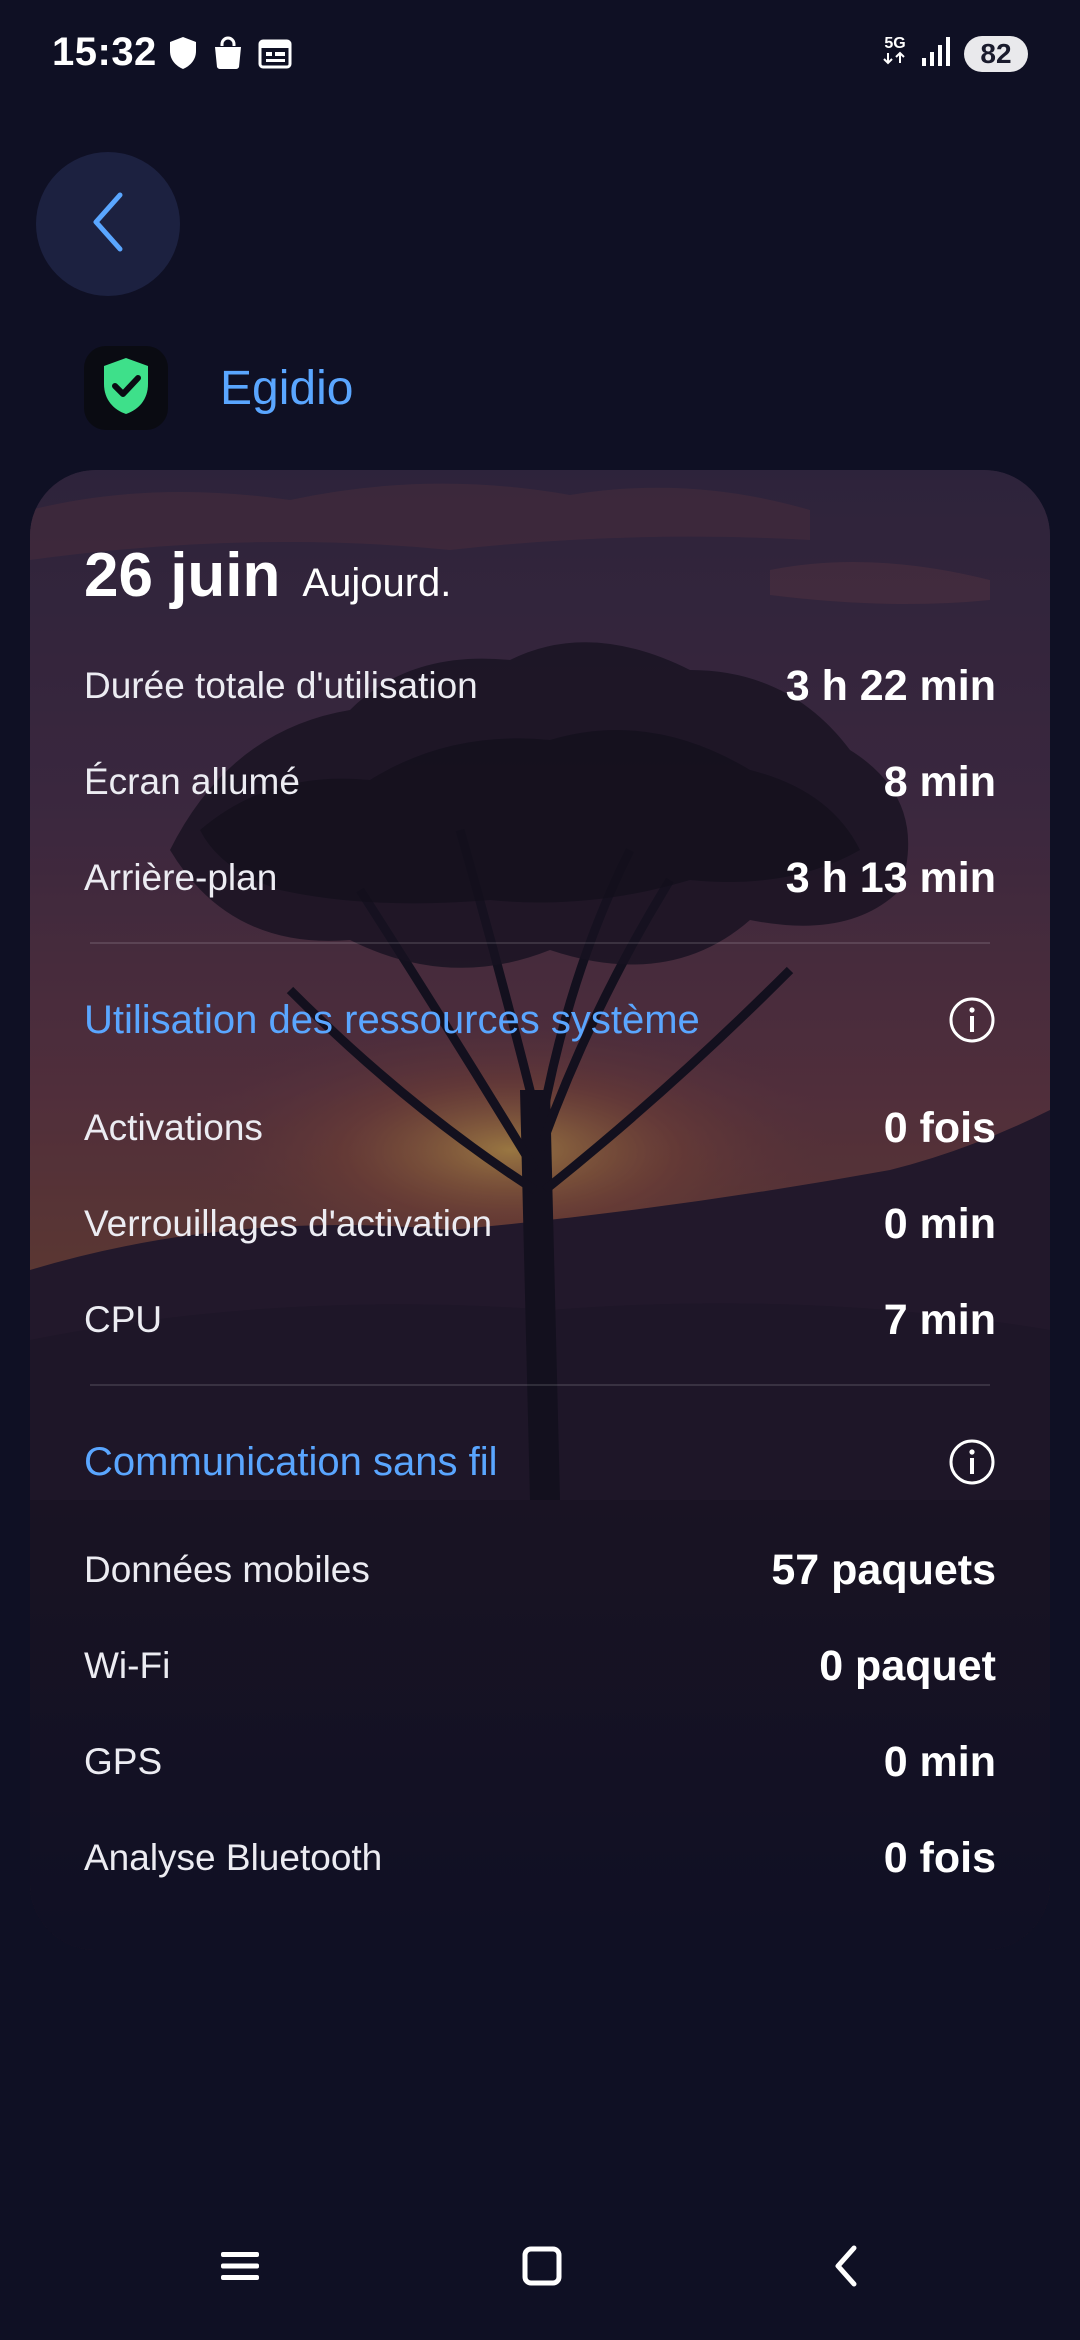  I want to click on home-button, so click(542, 2268).